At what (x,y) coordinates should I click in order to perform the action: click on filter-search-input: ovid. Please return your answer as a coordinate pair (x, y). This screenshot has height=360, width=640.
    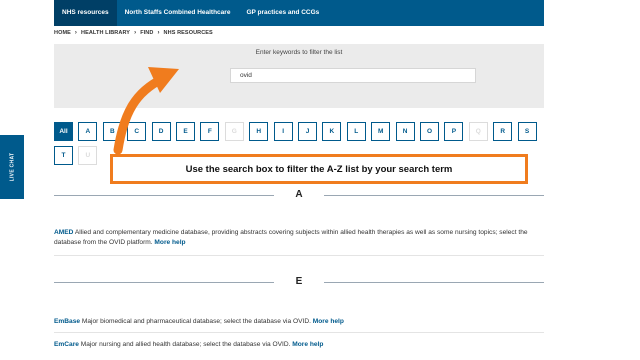
    Looking at the image, I should click on (353, 75).